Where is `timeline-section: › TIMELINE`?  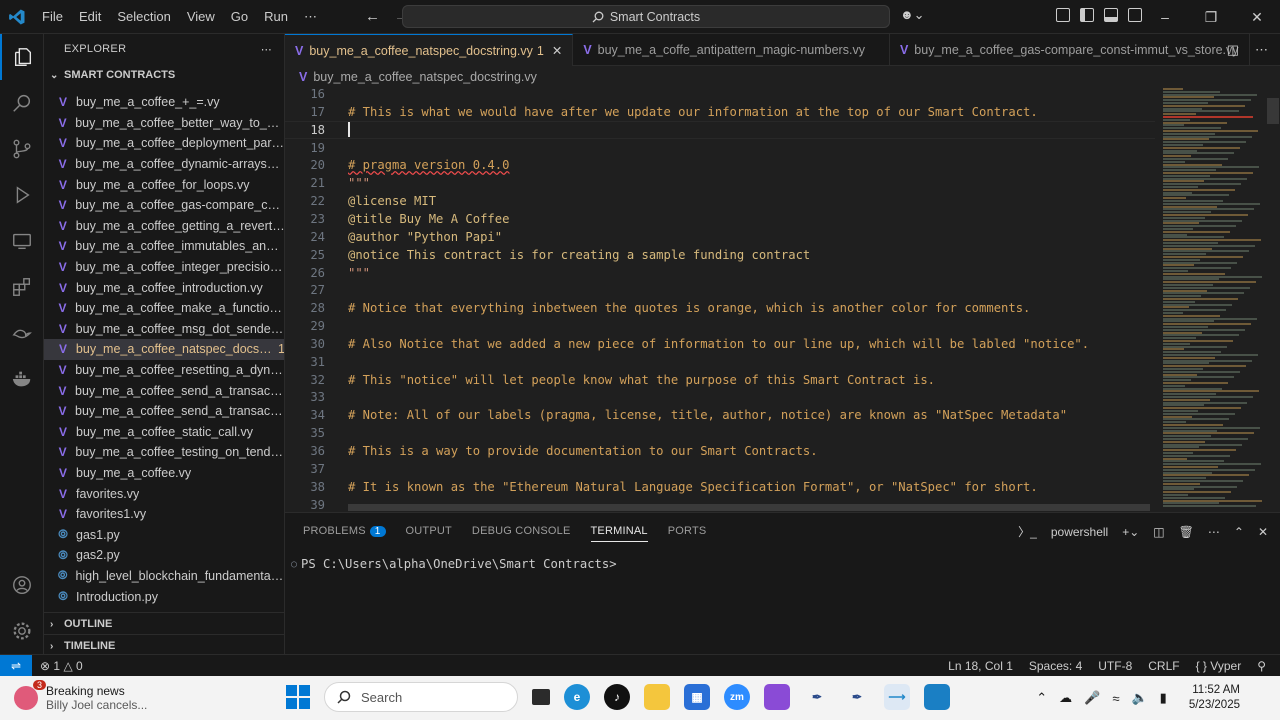 timeline-section: › TIMELINE is located at coordinates (164, 644).